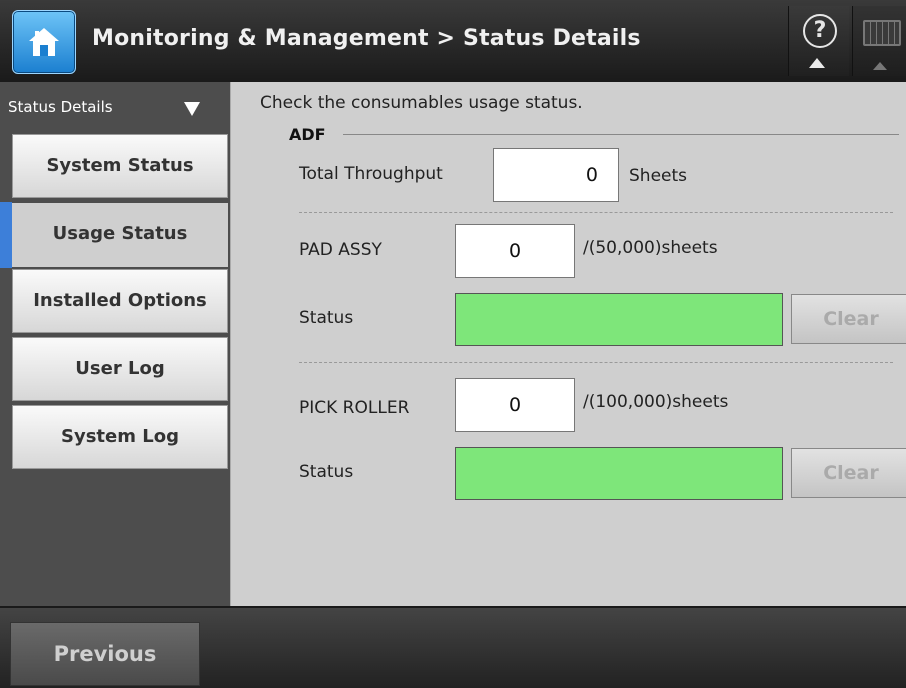 This screenshot has width=906, height=688. I want to click on sidebar-item-installed-options: Installed Options, so click(120, 301).